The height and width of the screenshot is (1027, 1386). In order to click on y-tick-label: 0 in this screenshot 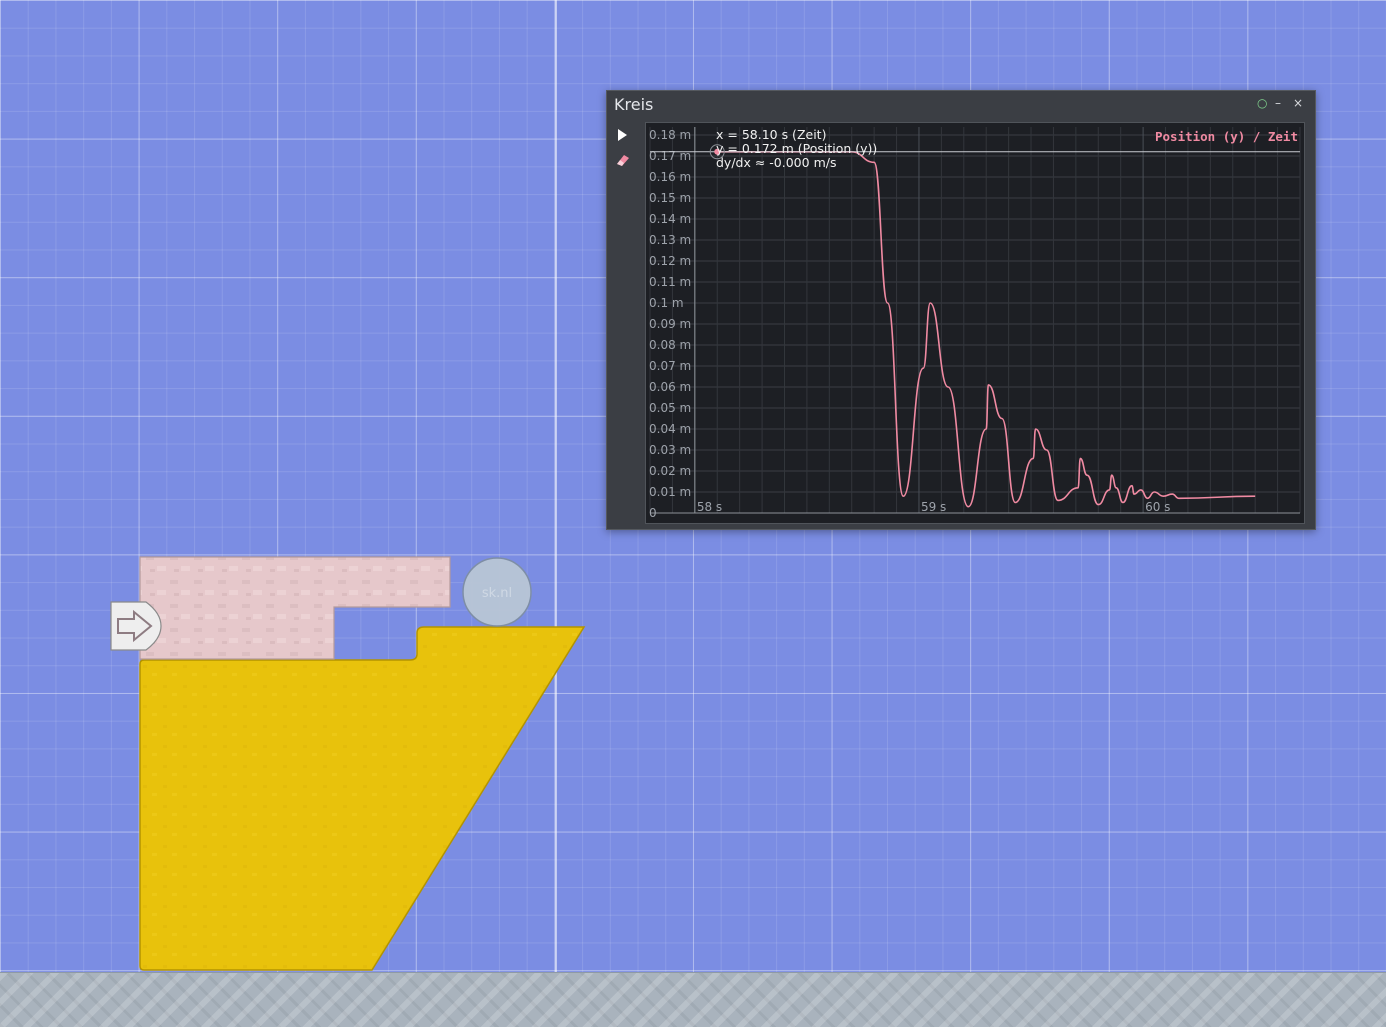, I will do `click(653, 513)`.